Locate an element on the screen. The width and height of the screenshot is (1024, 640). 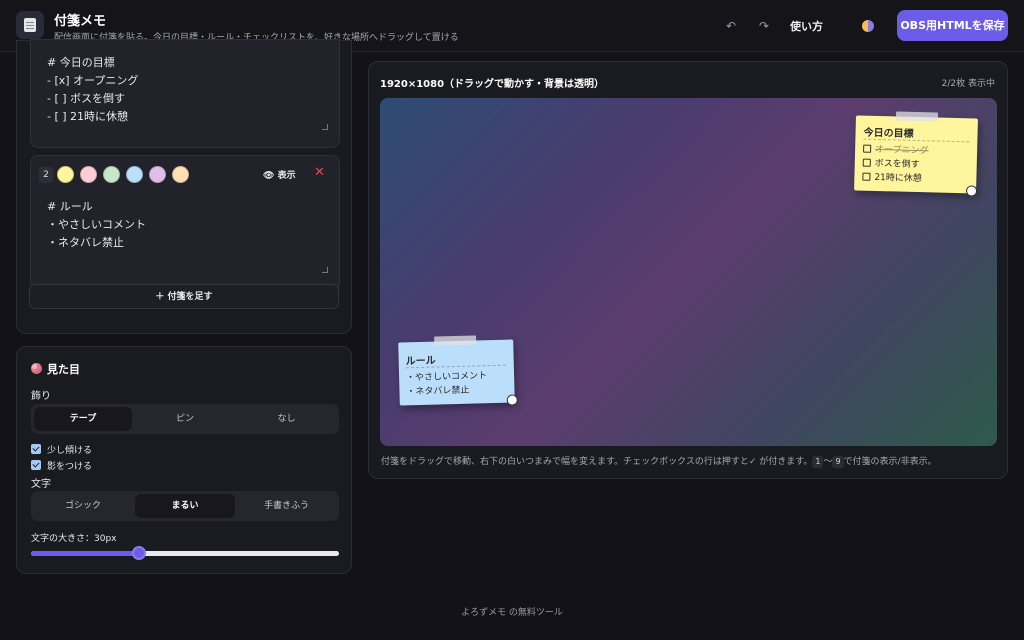
color-swatch-green is located at coordinates (111, 174).